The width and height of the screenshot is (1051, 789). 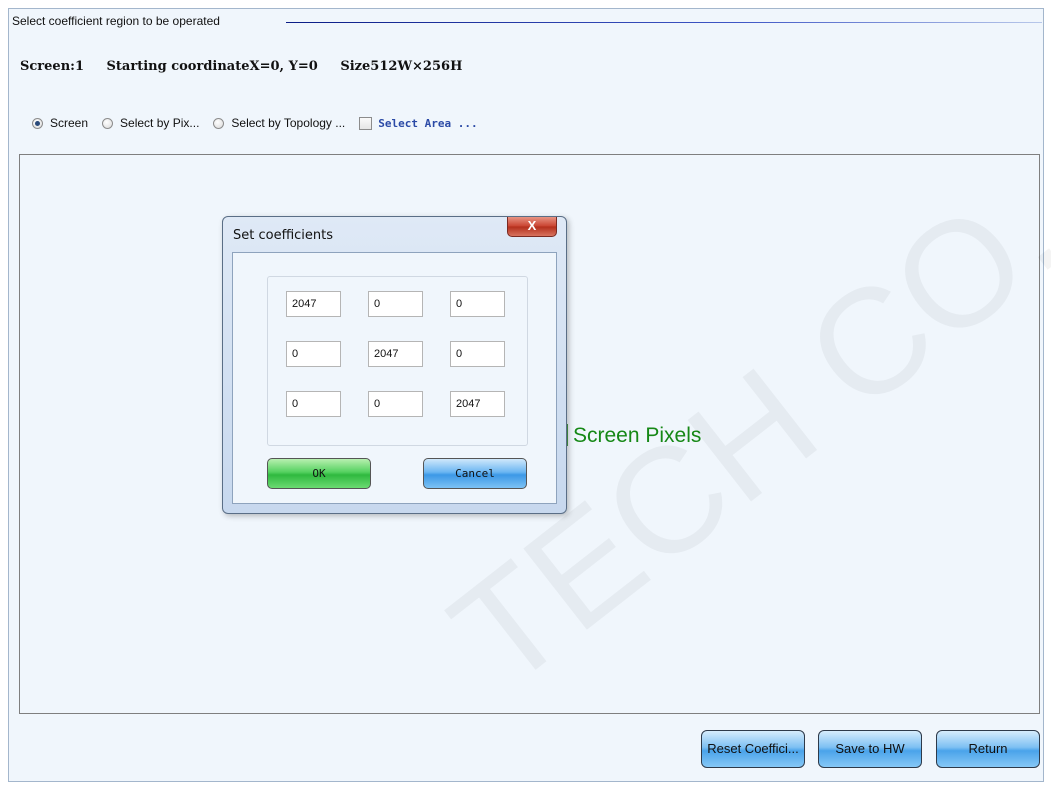 What do you see at coordinates (477, 404) in the screenshot?
I see `coefficient-r3c3` at bounding box center [477, 404].